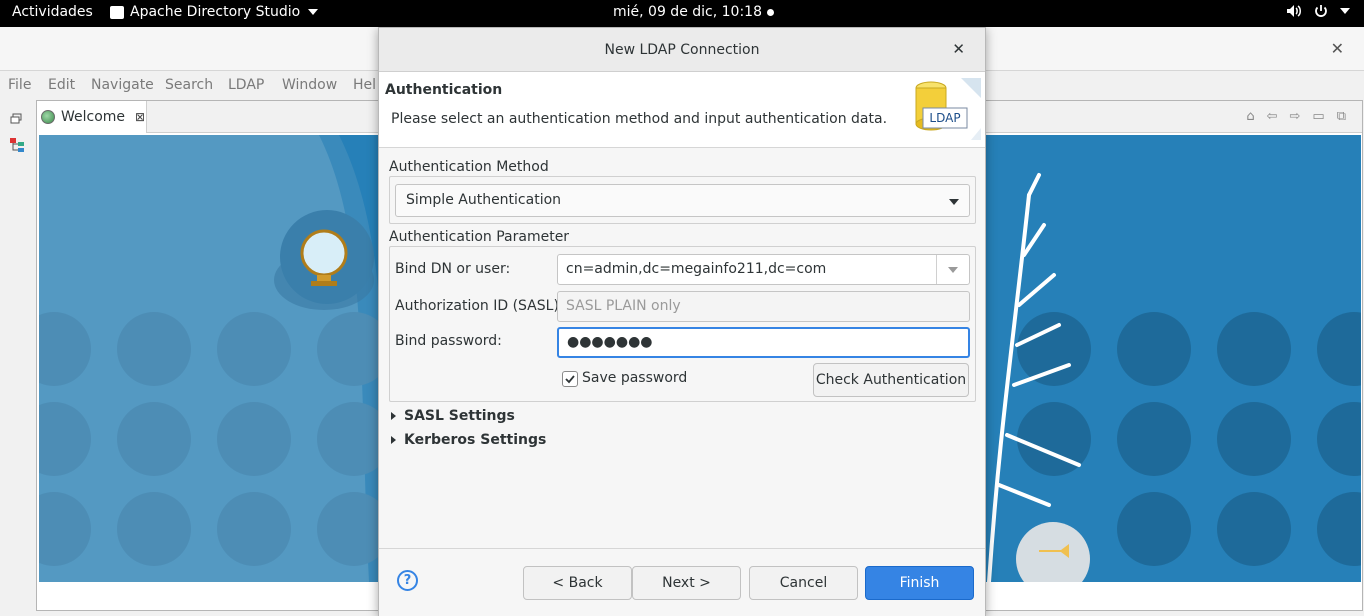 This screenshot has height=616, width=1364. What do you see at coordinates (1341, 116) in the screenshot?
I see `maximize-icon: ⧉` at bounding box center [1341, 116].